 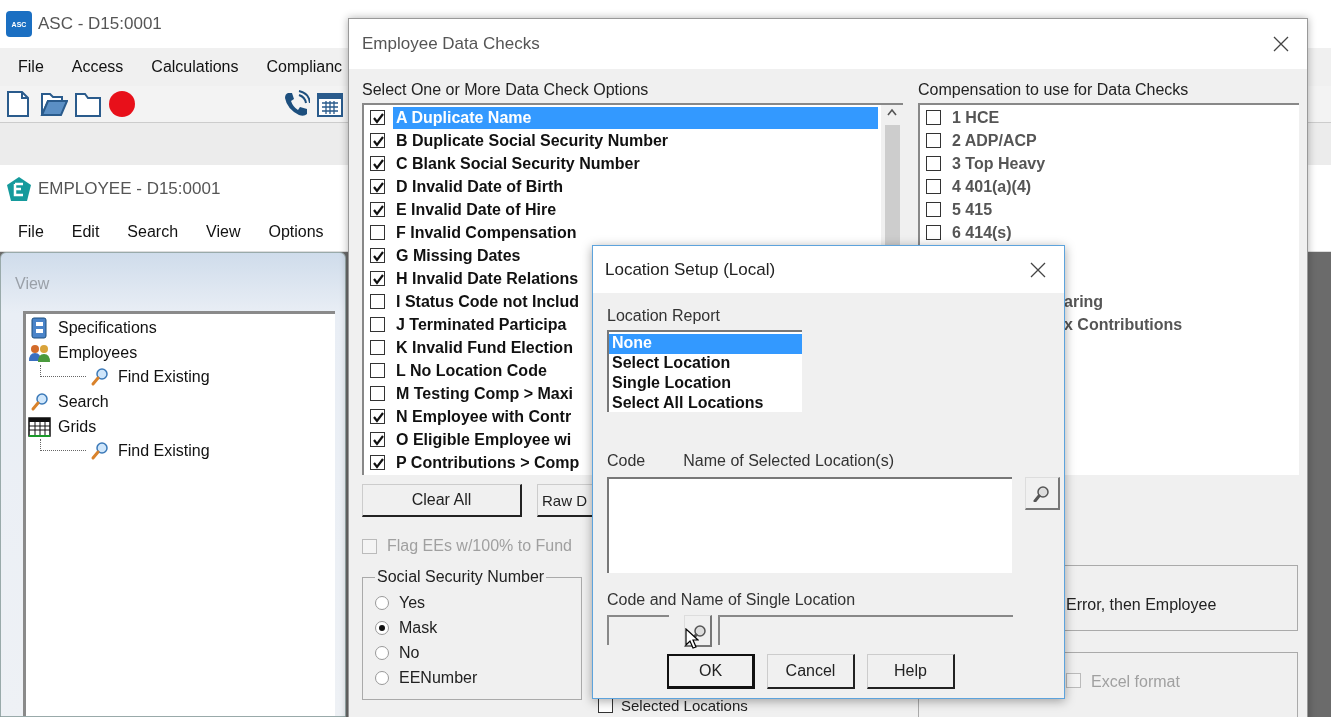 What do you see at coordinates (476, 209) in the screenshot?
I see `list-item: E Invalid Date of Hire` at bounding box center [476, 209].